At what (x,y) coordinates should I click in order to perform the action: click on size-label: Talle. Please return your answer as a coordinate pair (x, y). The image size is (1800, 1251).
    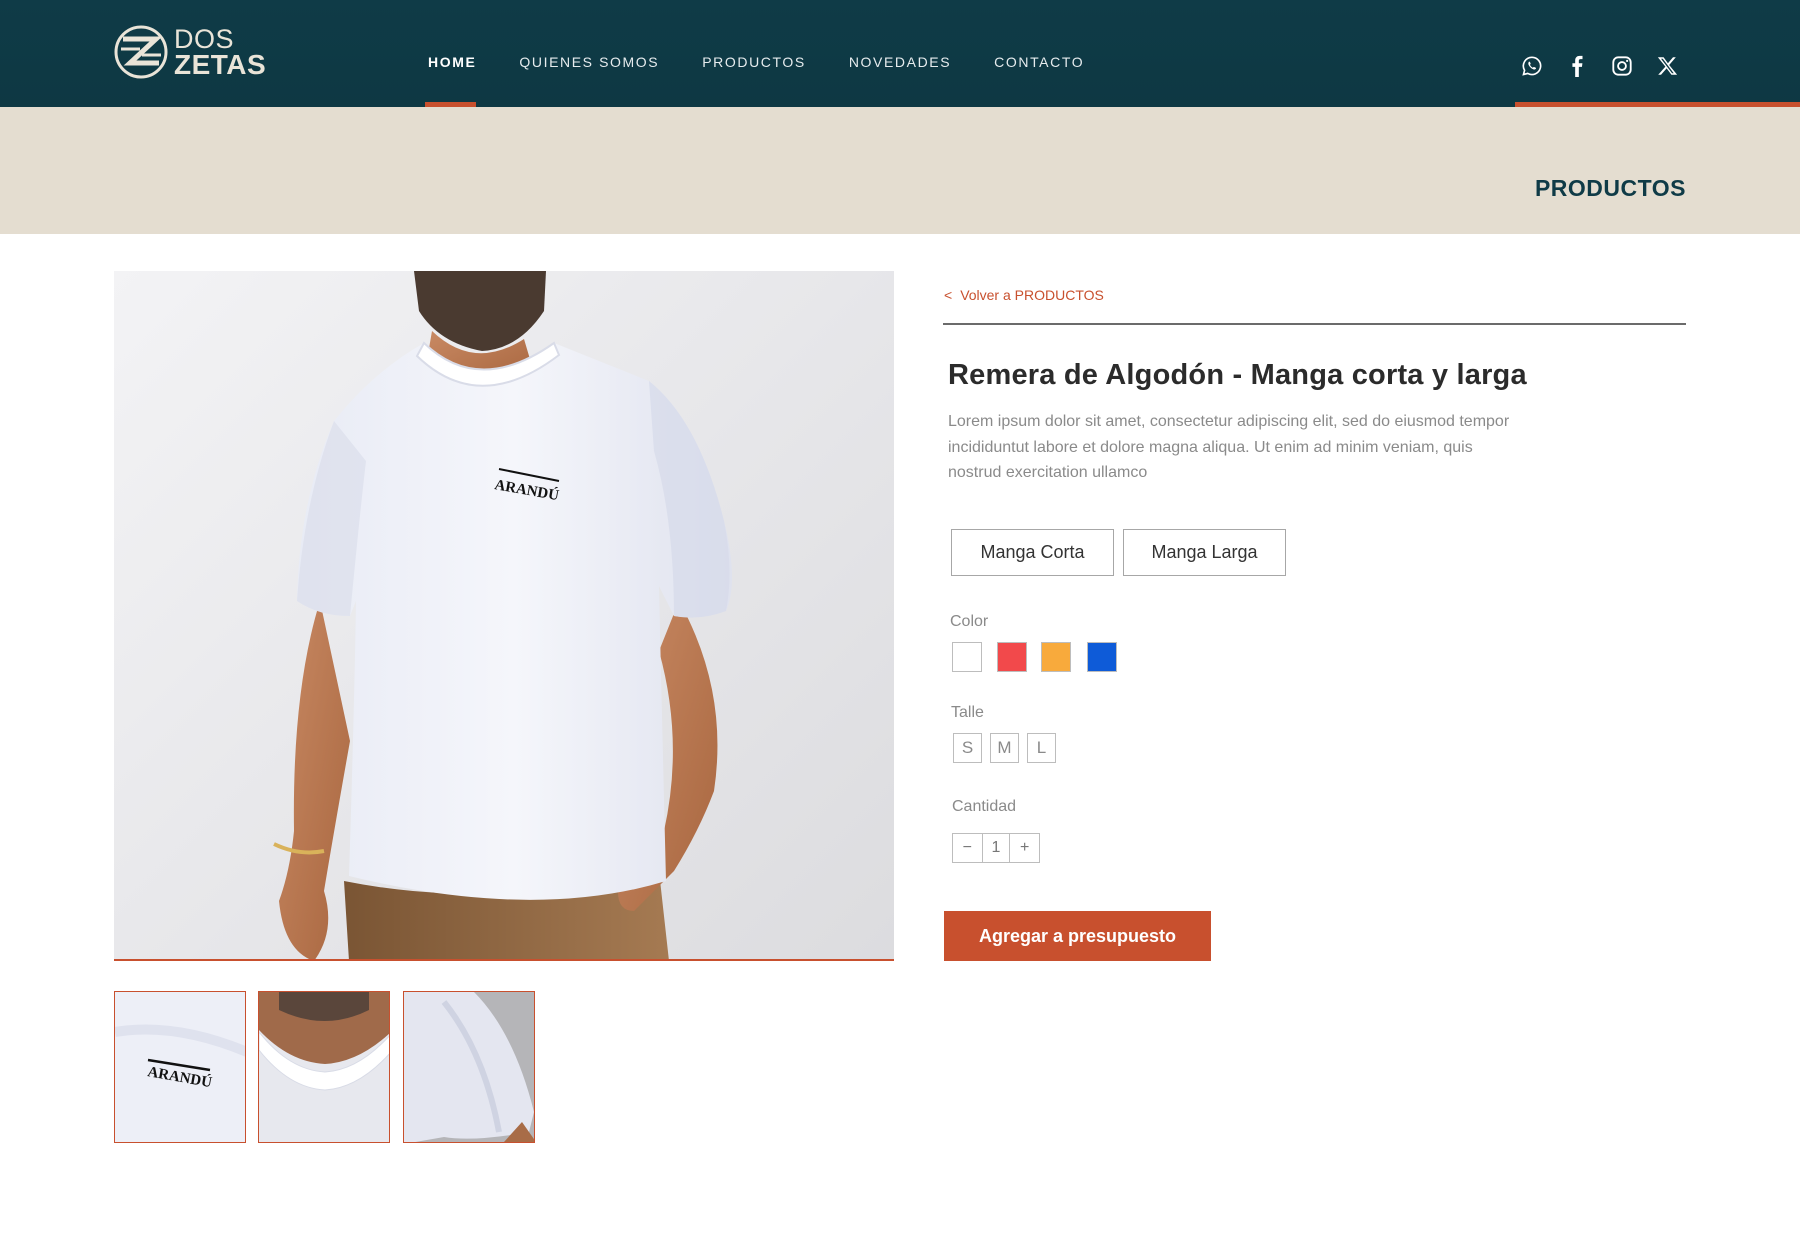
    Looking at the image, I should click on (967, 712).